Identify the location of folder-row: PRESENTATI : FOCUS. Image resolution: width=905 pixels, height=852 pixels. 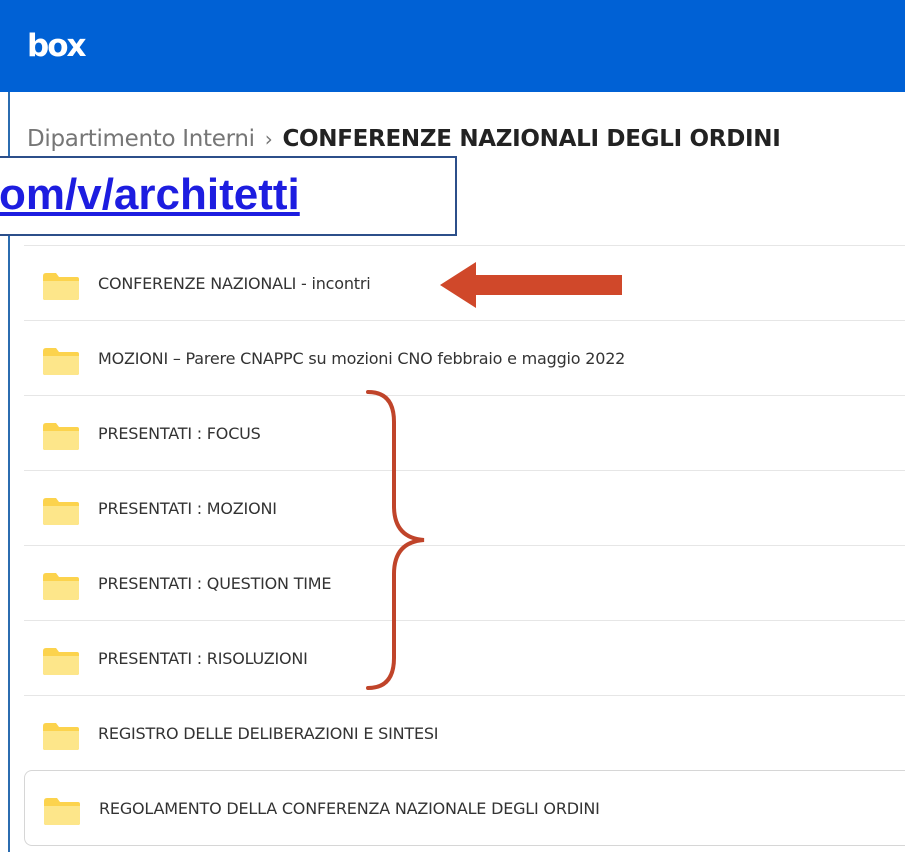
(464, 432).